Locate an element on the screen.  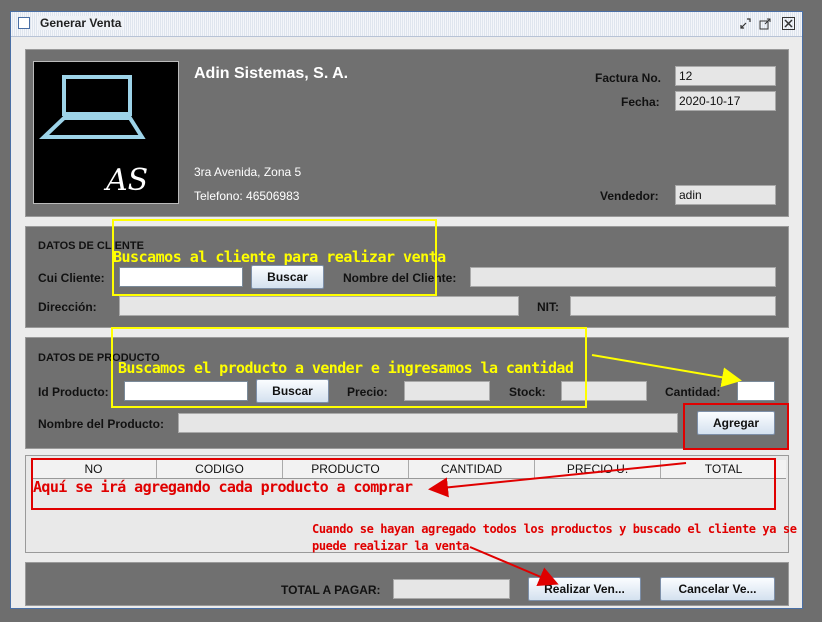
realizar-arrow is located at coordinates (514, 566).